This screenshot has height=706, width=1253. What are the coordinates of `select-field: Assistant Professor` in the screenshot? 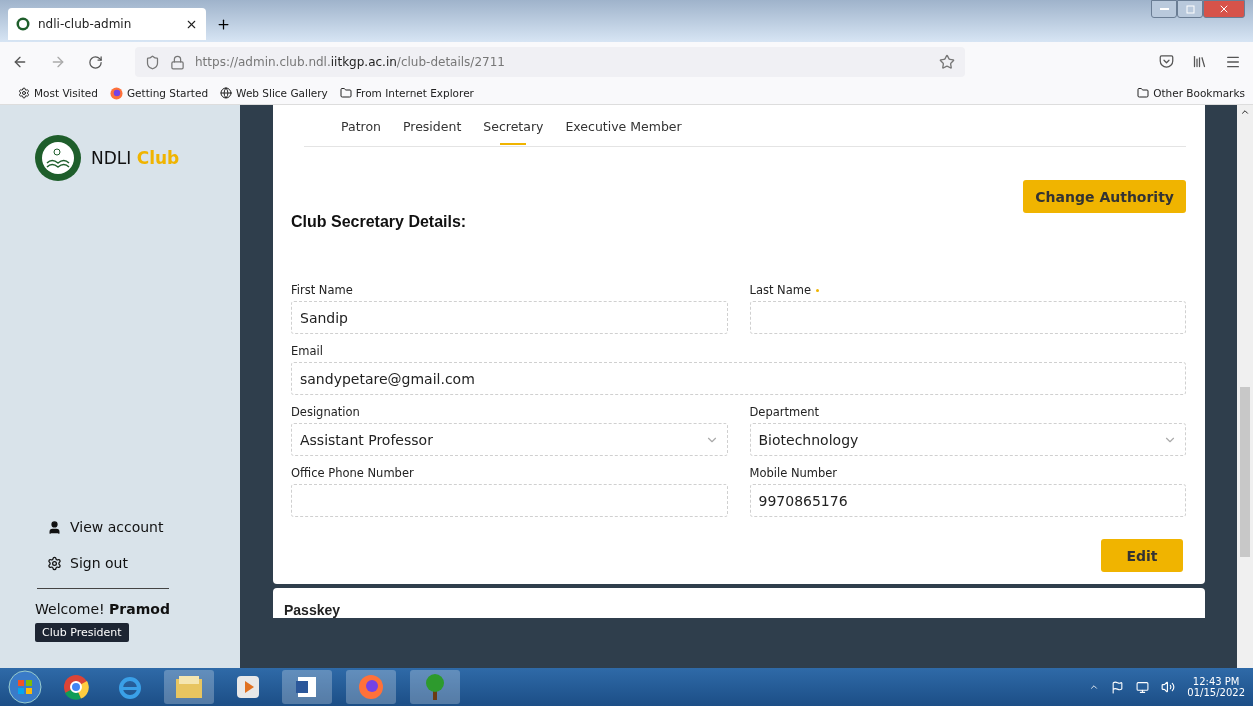 It's located at (509, 439).